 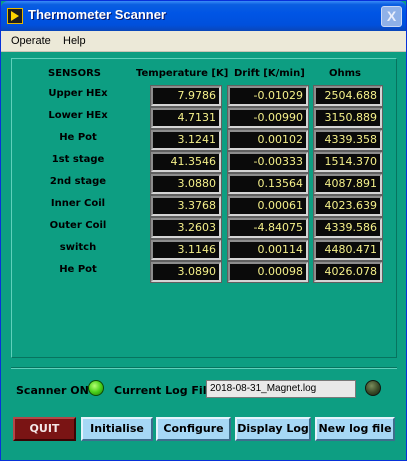 I want to click on drift-indicator: 0.00114, so click(x=268, y=250).